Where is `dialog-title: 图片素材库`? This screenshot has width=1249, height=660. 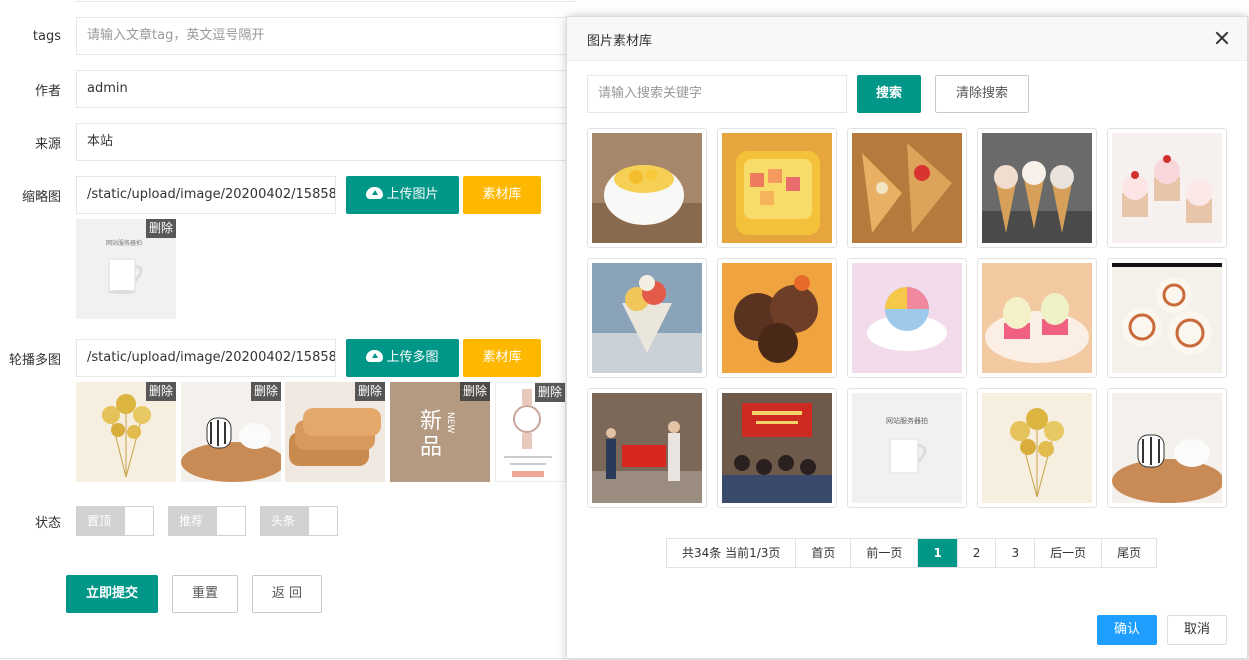 dialog-title: 图片素材库 is located at coordinates (620, 41).